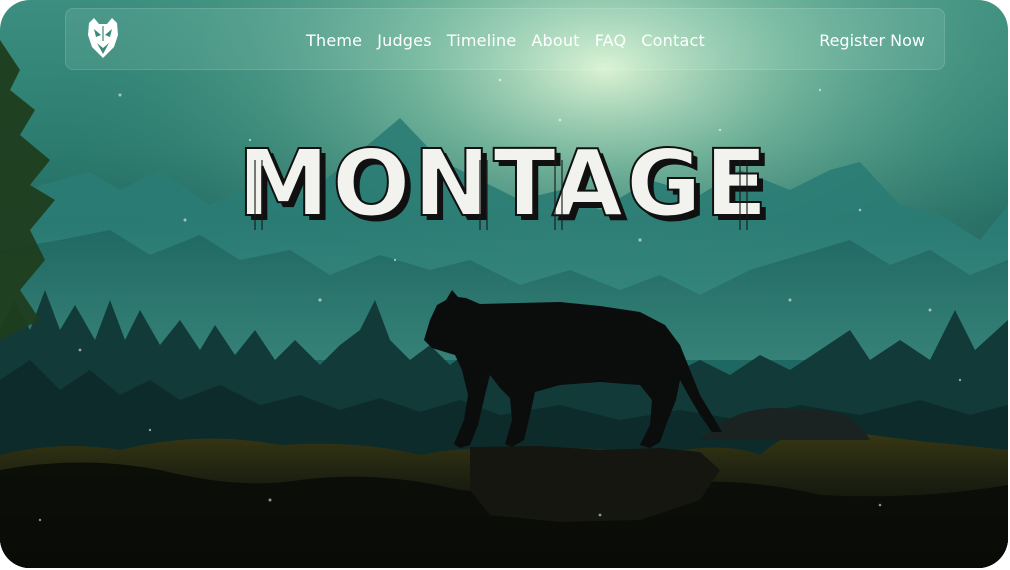  I want to click on nav-link-timeline: Timeline, so click(482, 40).